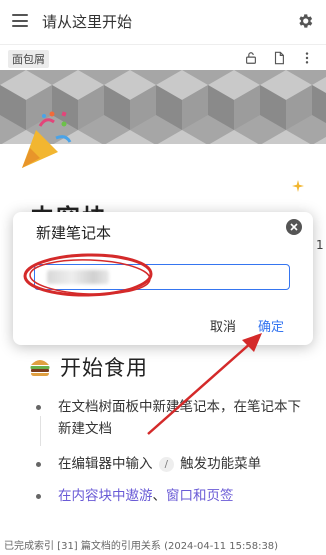 This screenshot has width=326, height=555. What do you see at coordinates (87, 22) in the screenshot?
I see `page-title: 请从这里开始` at bounding box center [87, 22].